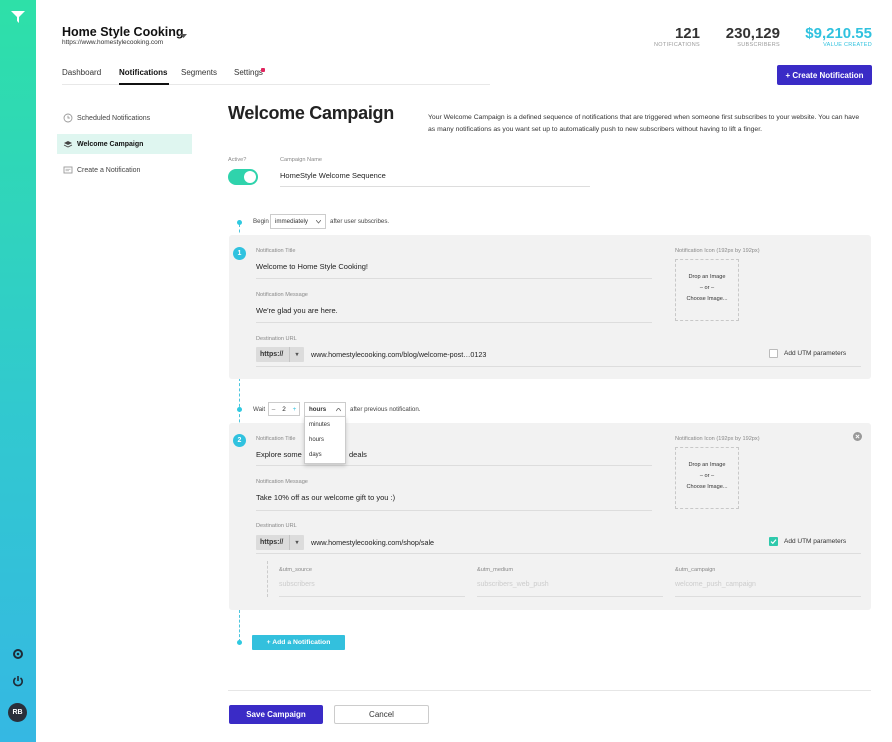  Describe the element at coordinates (239, 440) in the screenshot. I see `step-number: 2` at that location.